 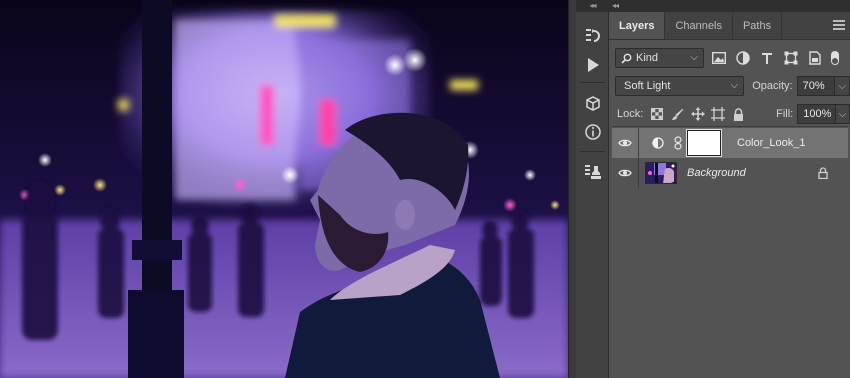 I want to click on layer-mask-thumbnail, so click(x=704, y=143).